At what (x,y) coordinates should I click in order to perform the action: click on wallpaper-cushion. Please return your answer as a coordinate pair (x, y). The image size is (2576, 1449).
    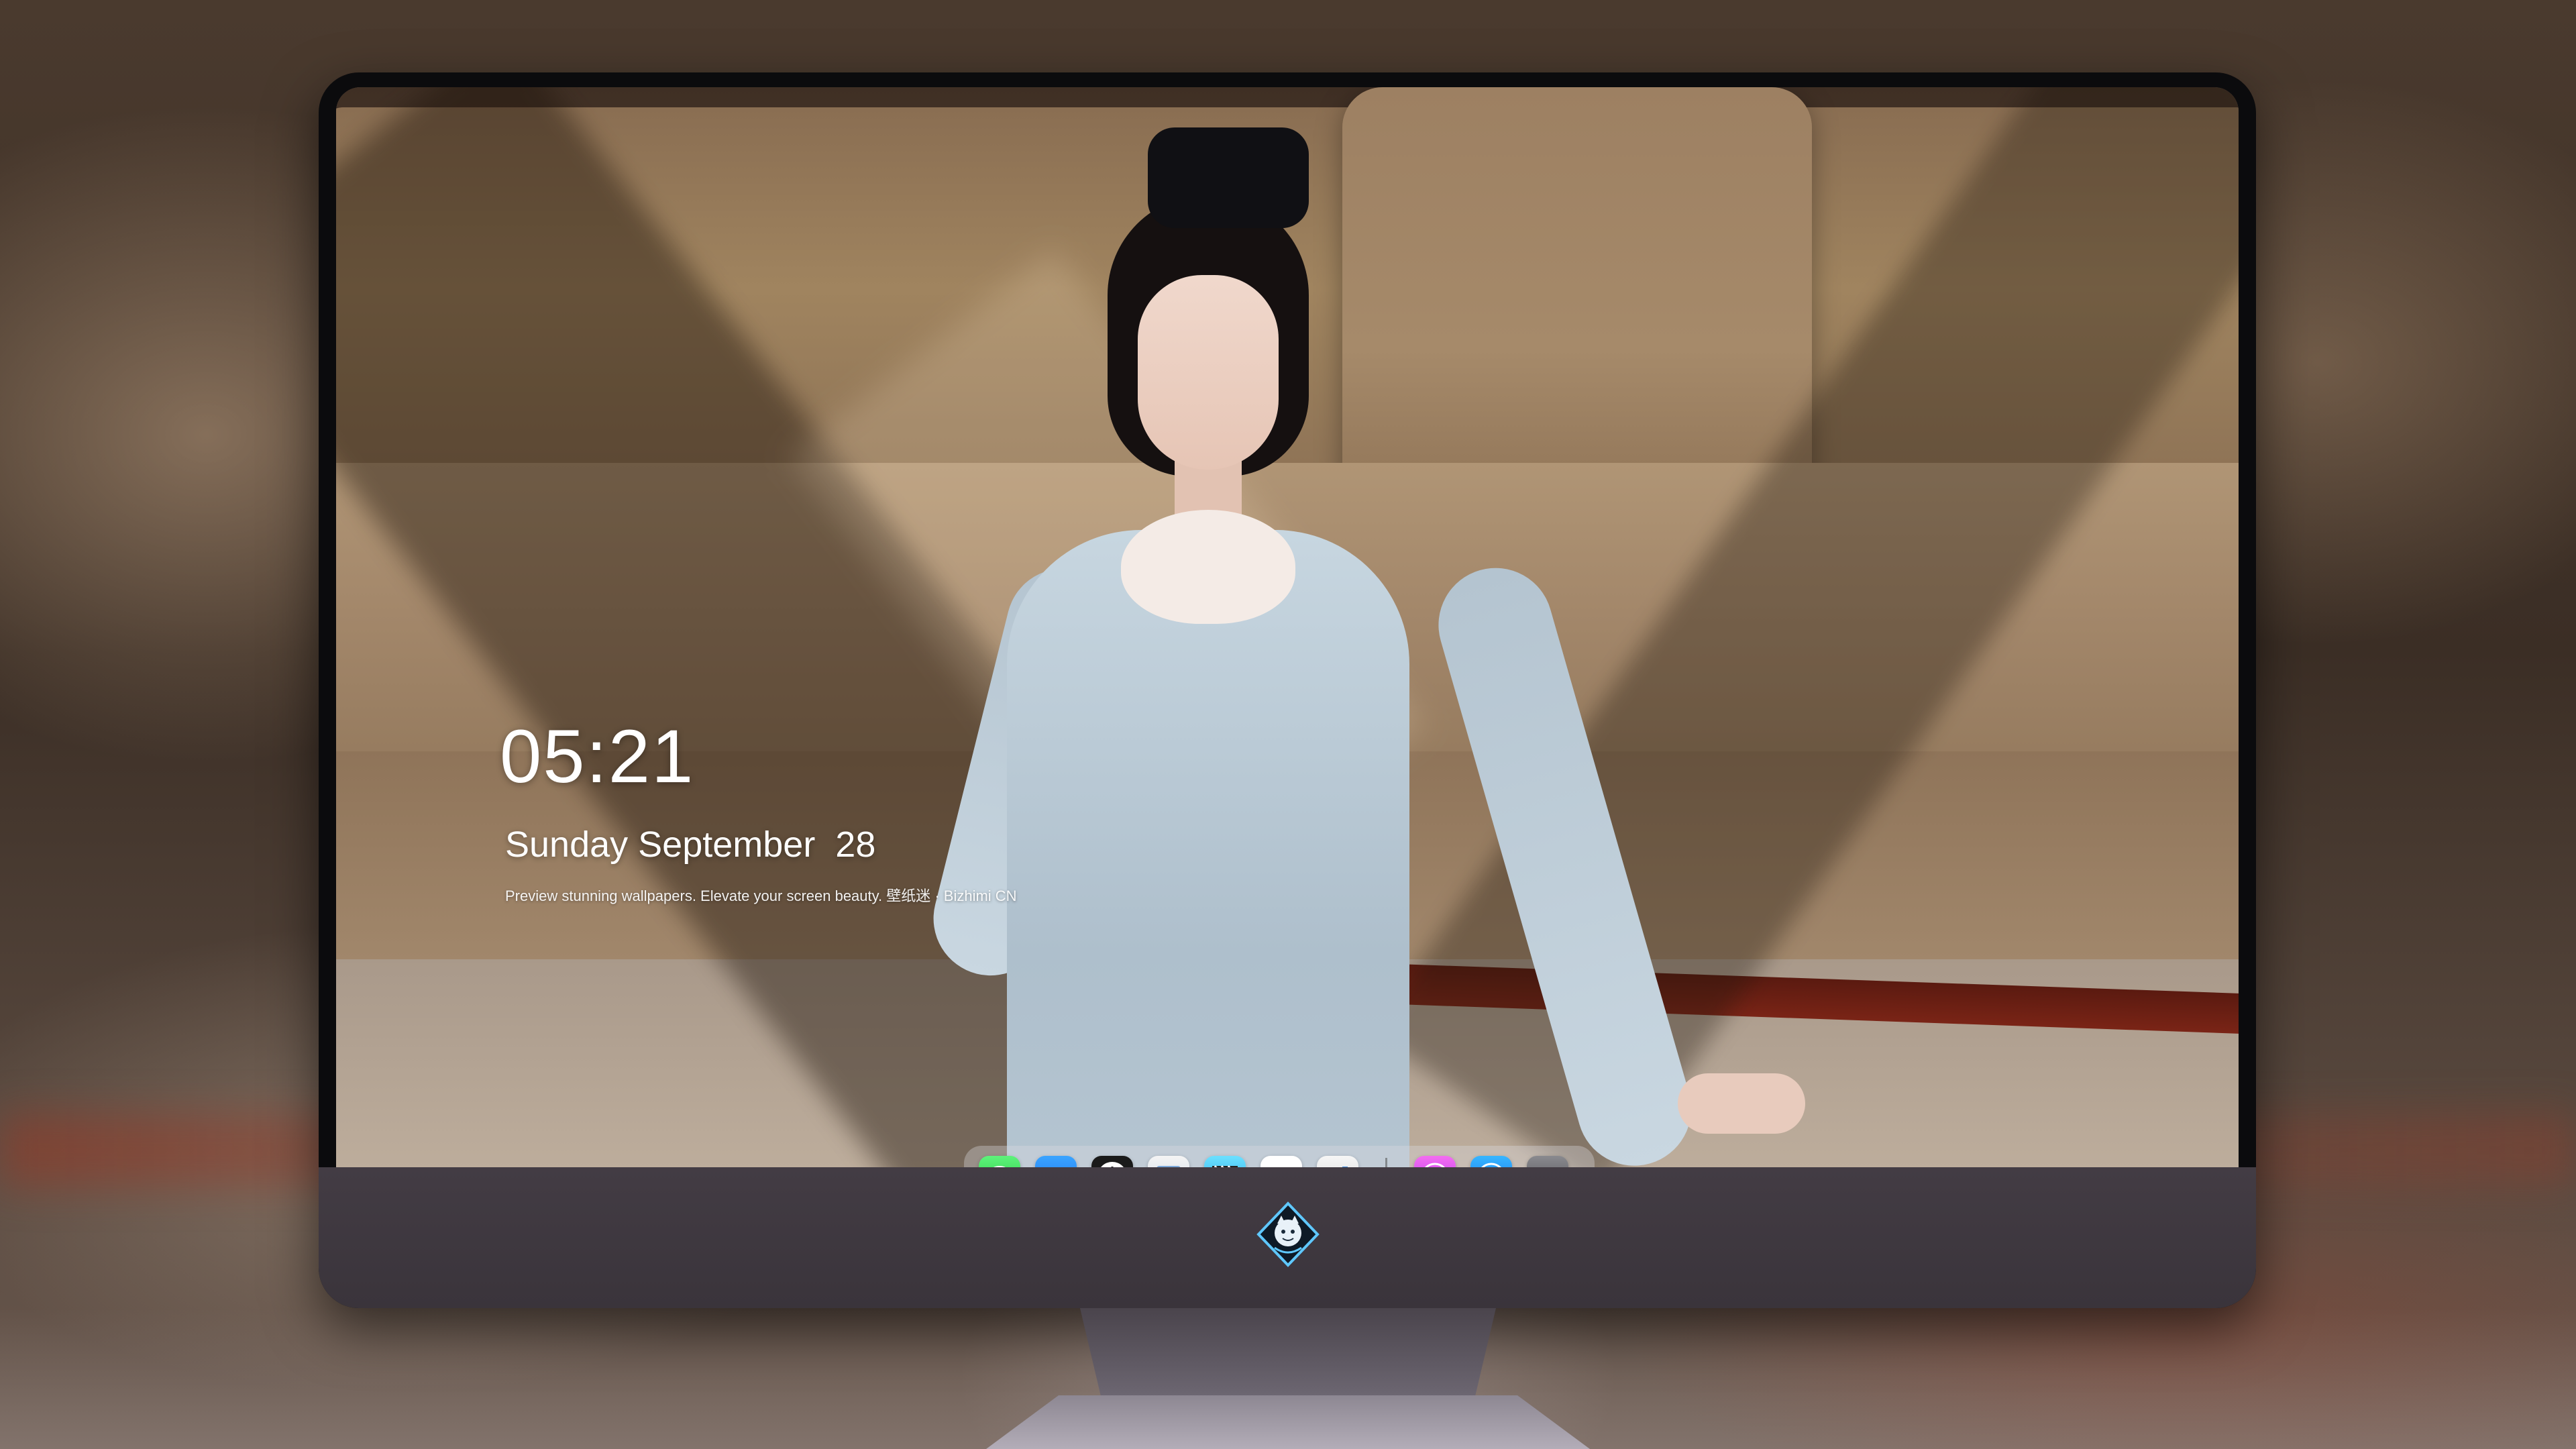
    Looking at the image, I should click on (1577, 305).